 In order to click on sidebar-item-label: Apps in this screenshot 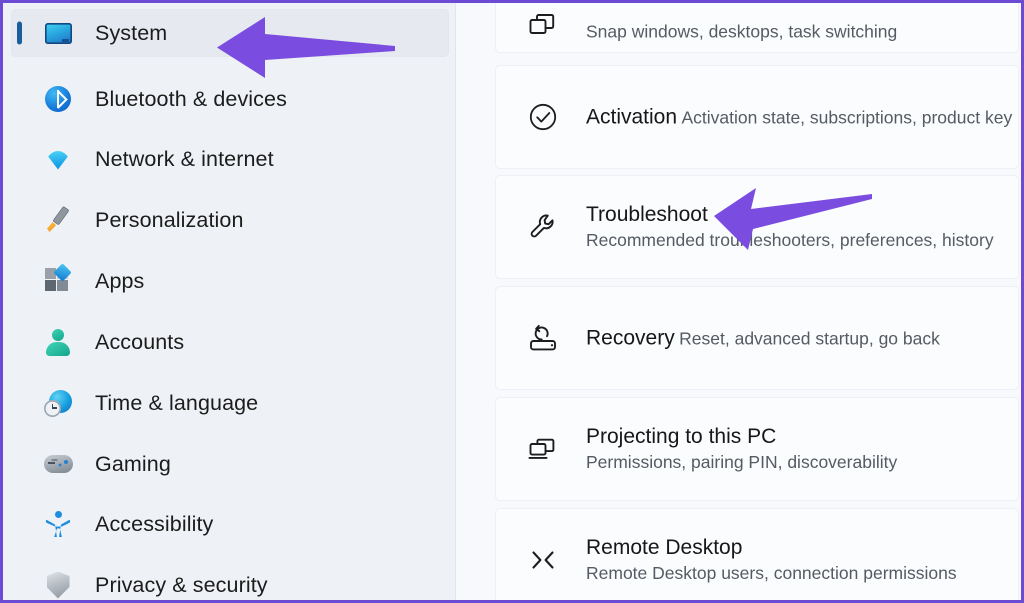, I will do `click(120, 280)`.